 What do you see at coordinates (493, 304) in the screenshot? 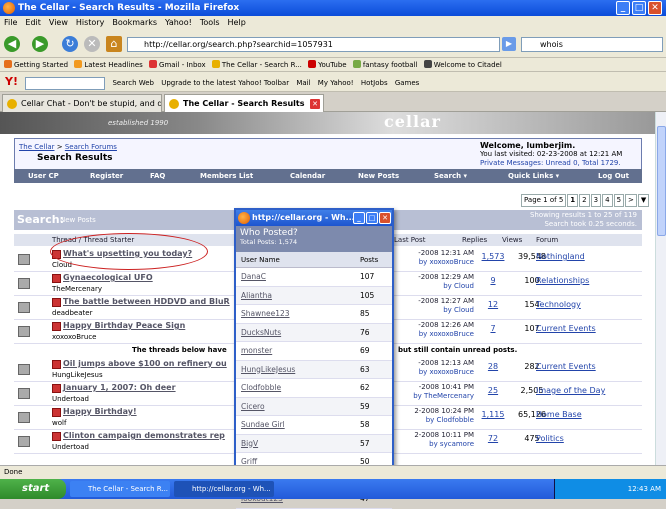
I see `replies-link: 12` at bounding box center [493, 304].